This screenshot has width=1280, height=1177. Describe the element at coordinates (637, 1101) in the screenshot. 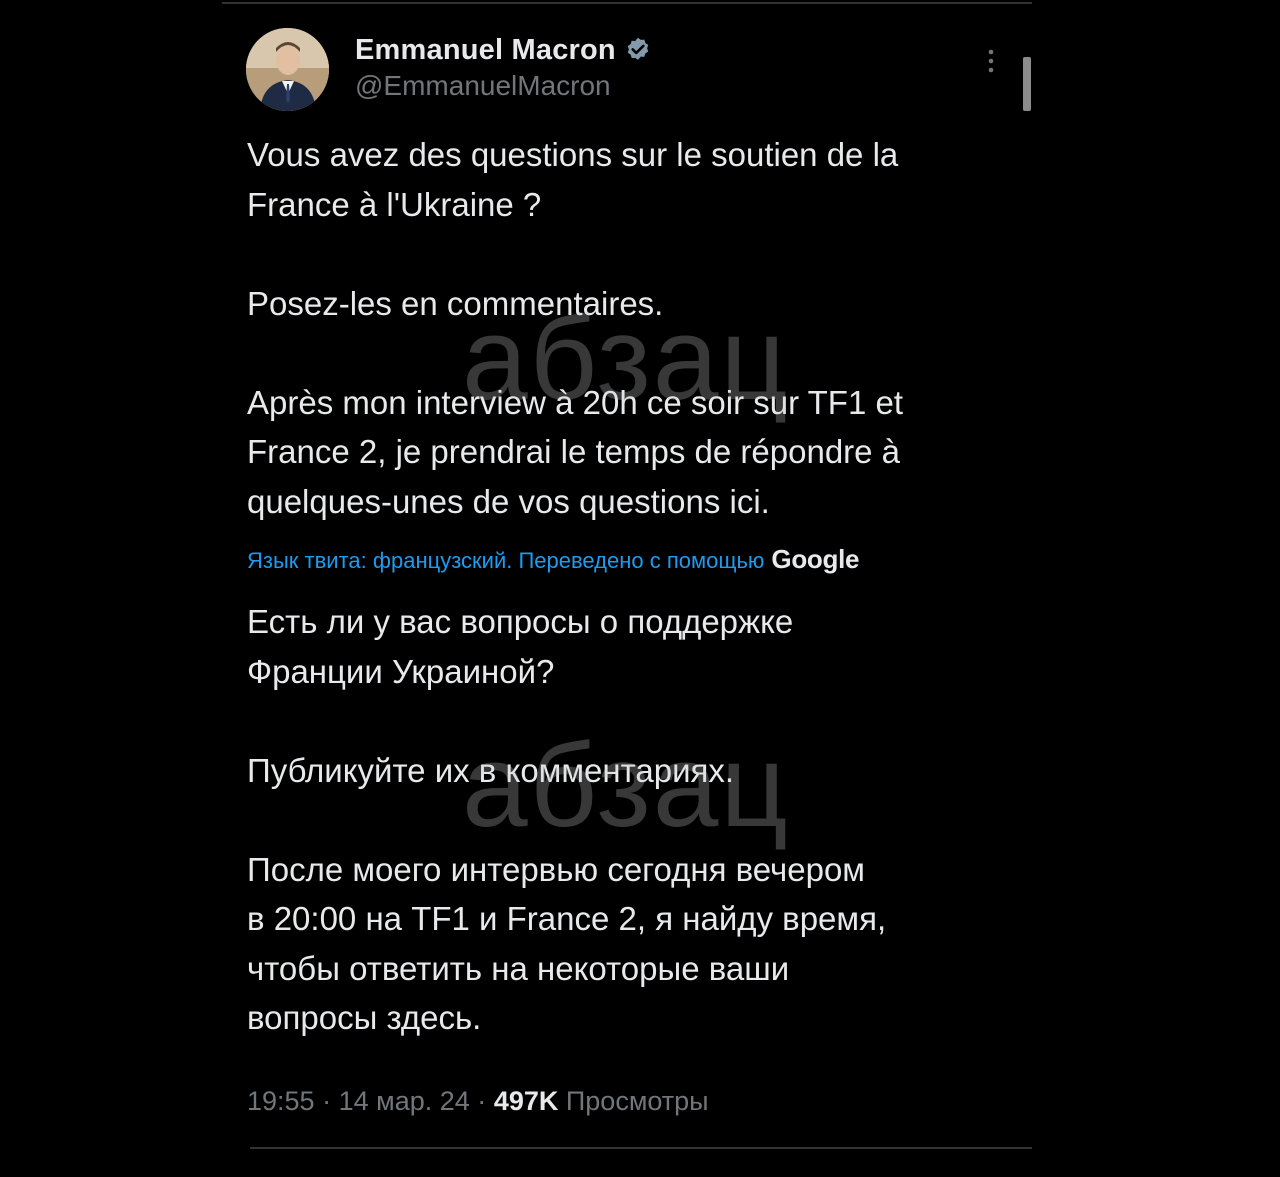

I see `views-label: Просмотры` at that location.